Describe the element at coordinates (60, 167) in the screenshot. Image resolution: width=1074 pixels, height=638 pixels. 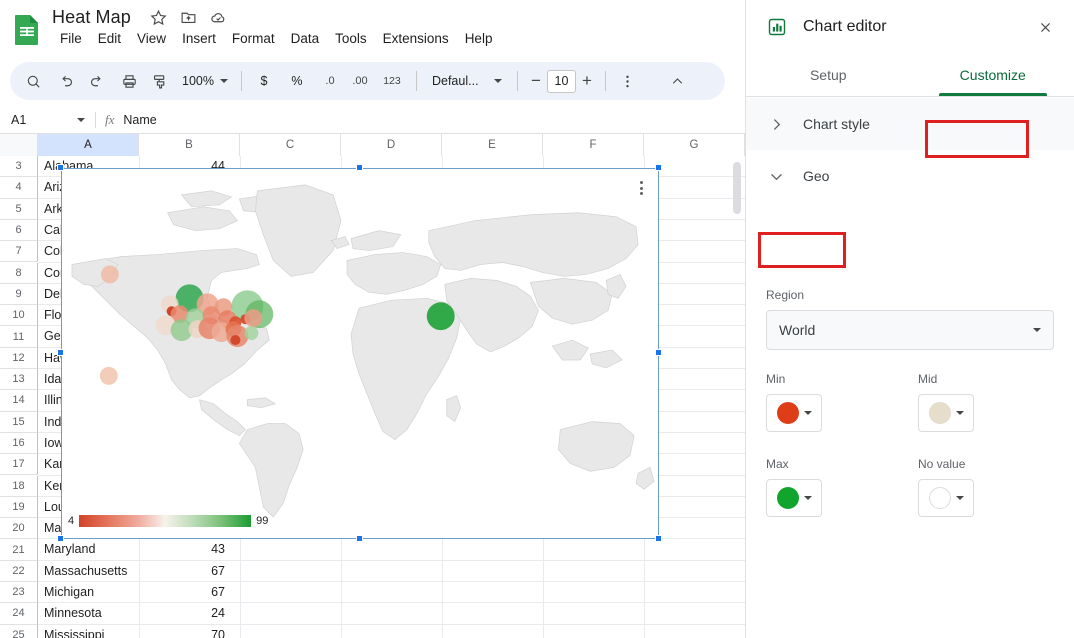
I see `chart-resize-handle-nw` at that location.